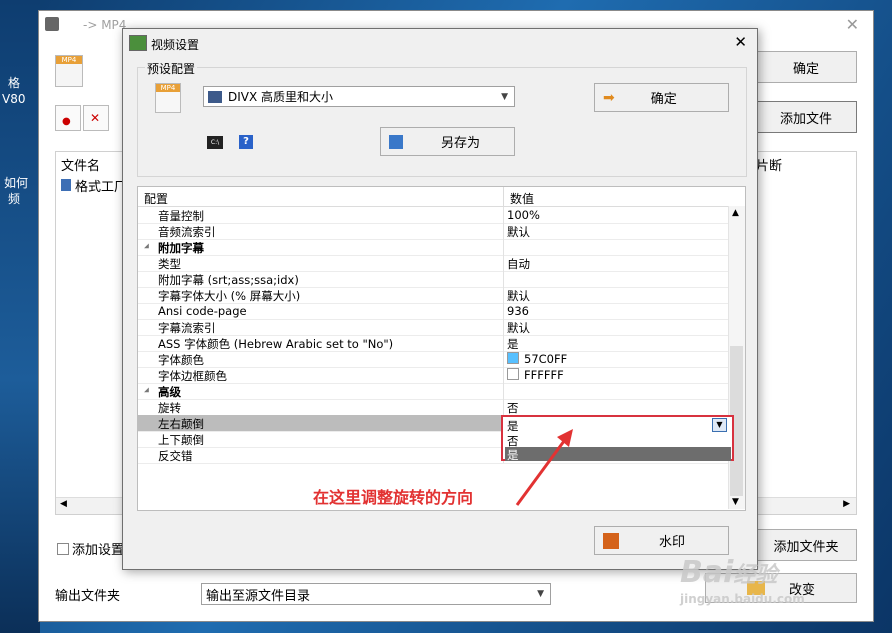 The width and height of the screenshot is (892, 633). Describe the element at coordinates (846, 504) in the screenshot. I see `scroll-right-icon: ▶` at that location.